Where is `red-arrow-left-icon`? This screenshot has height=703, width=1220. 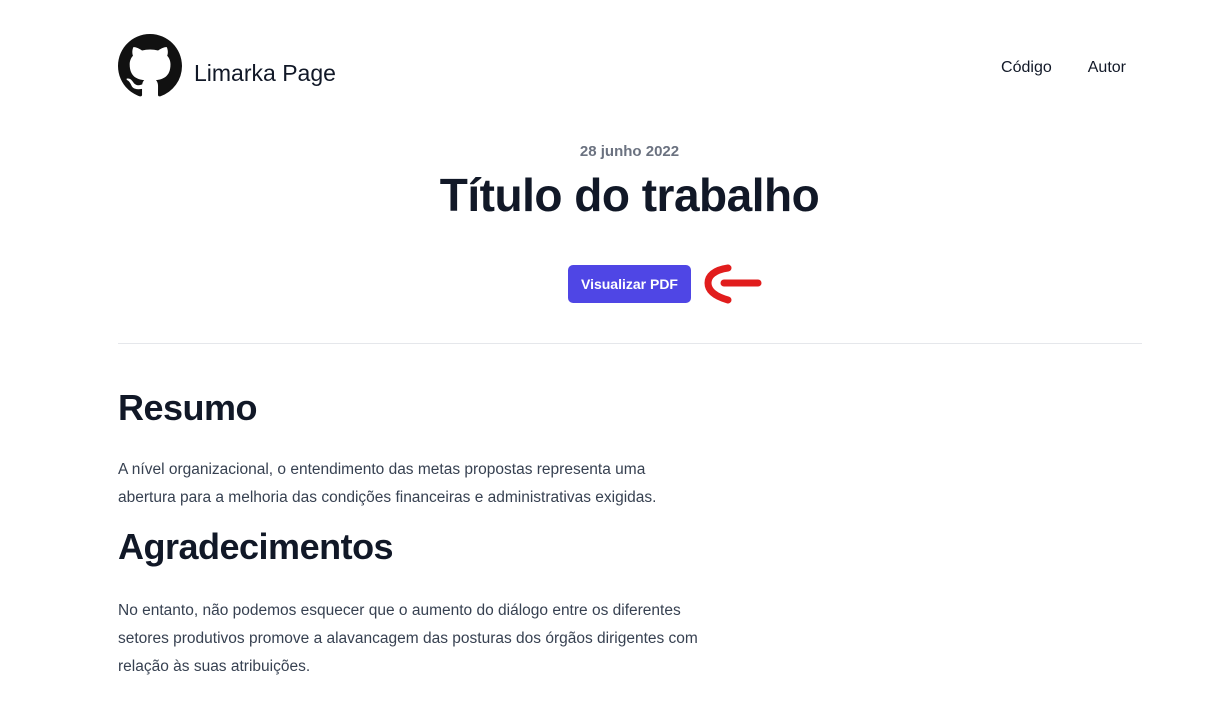
red-arrow-left-icon is located at coordinates (733, 284).